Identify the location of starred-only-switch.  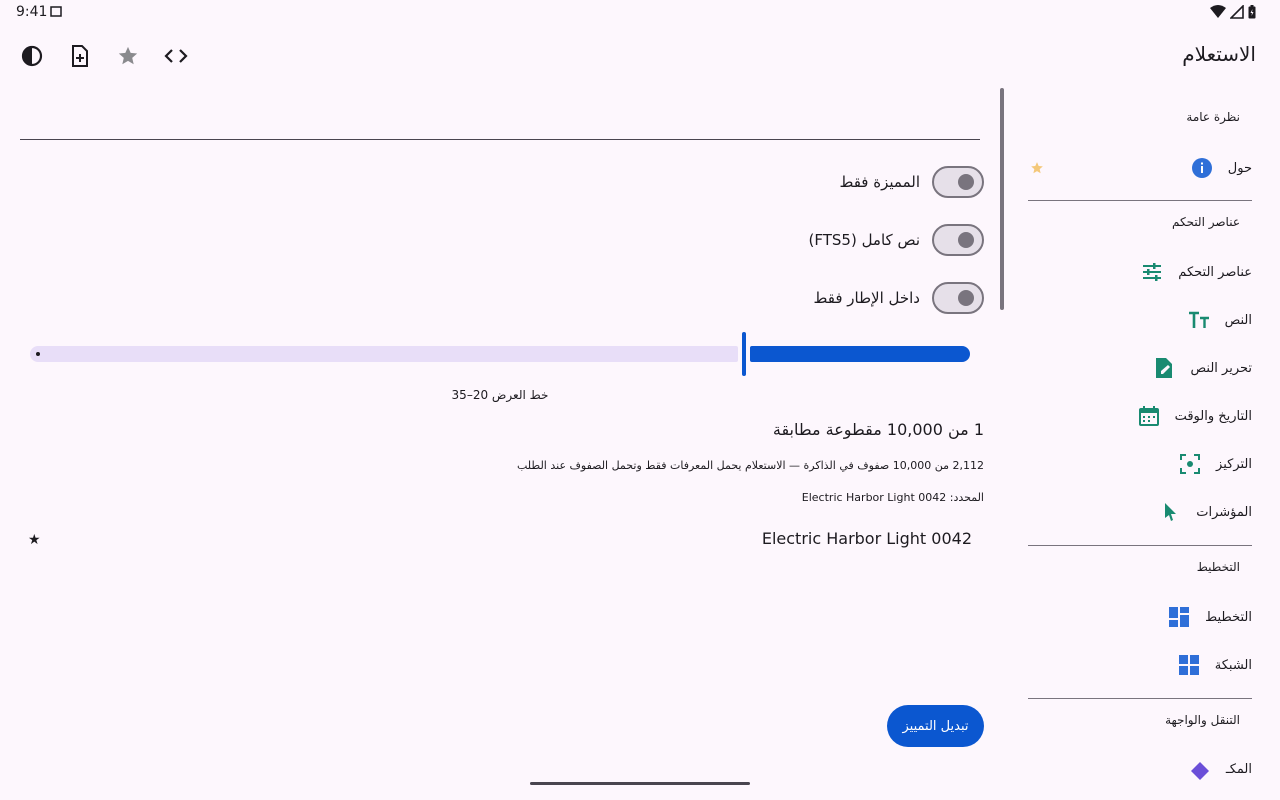
(958, 182).